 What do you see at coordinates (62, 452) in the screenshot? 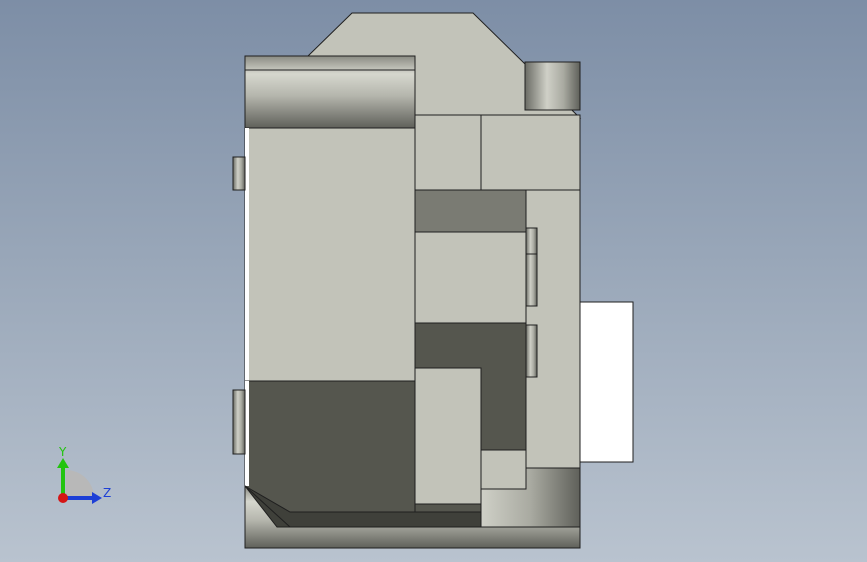
I see `y-axis-label: Y` at bounding box center [62, 452].